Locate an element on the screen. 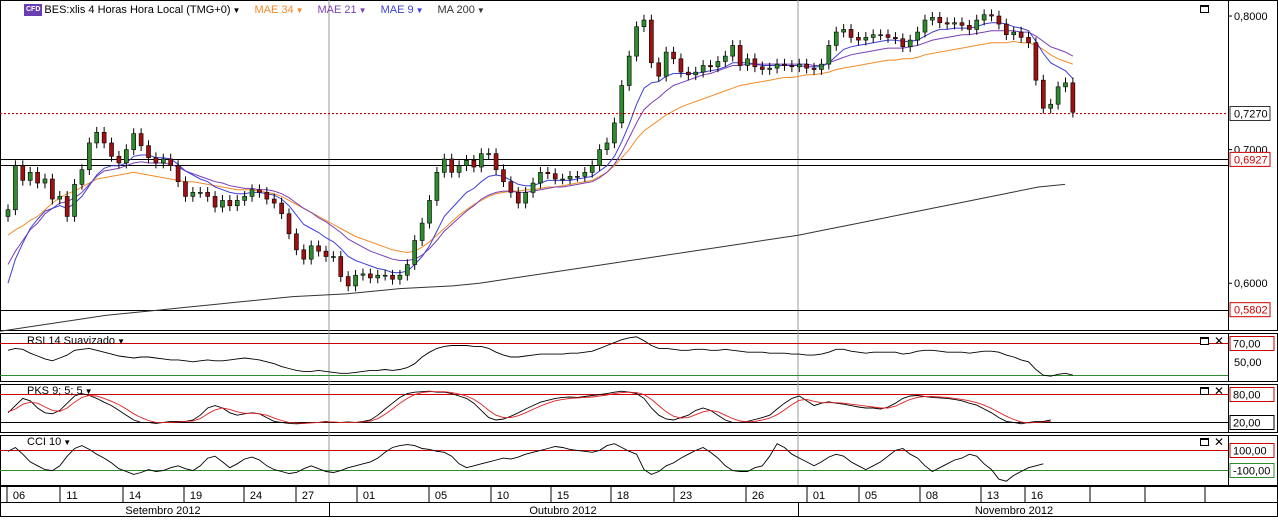 Image resolution: width=1278 pixels, height=520 pixels. level-price-label: 0,6927 is located at coordinates (1251, 160).